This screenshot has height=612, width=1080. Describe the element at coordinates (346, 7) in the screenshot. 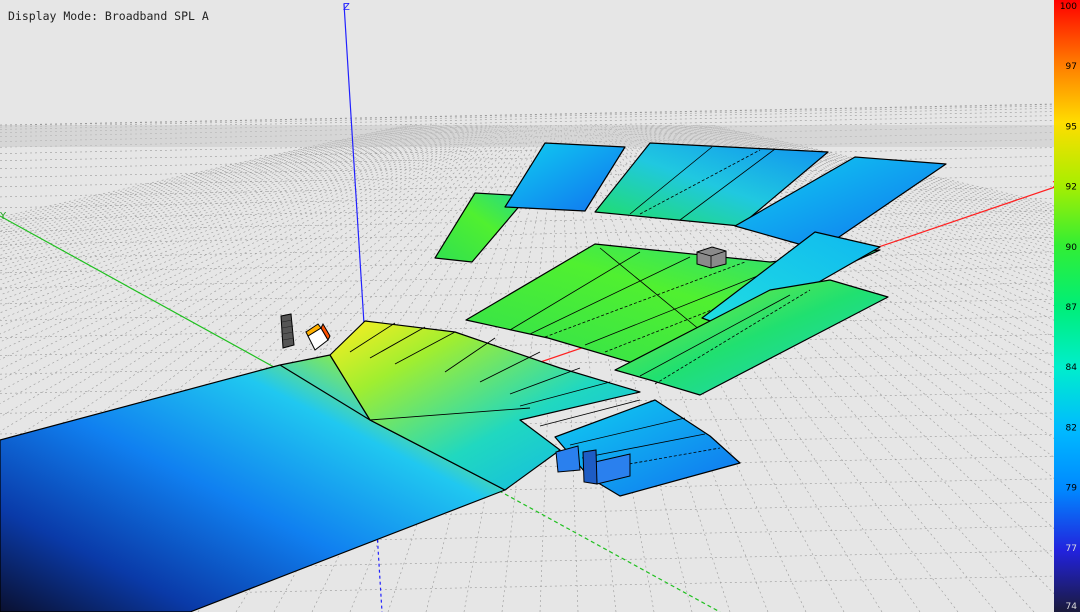

I see `z-axis-label: Z` at that location.